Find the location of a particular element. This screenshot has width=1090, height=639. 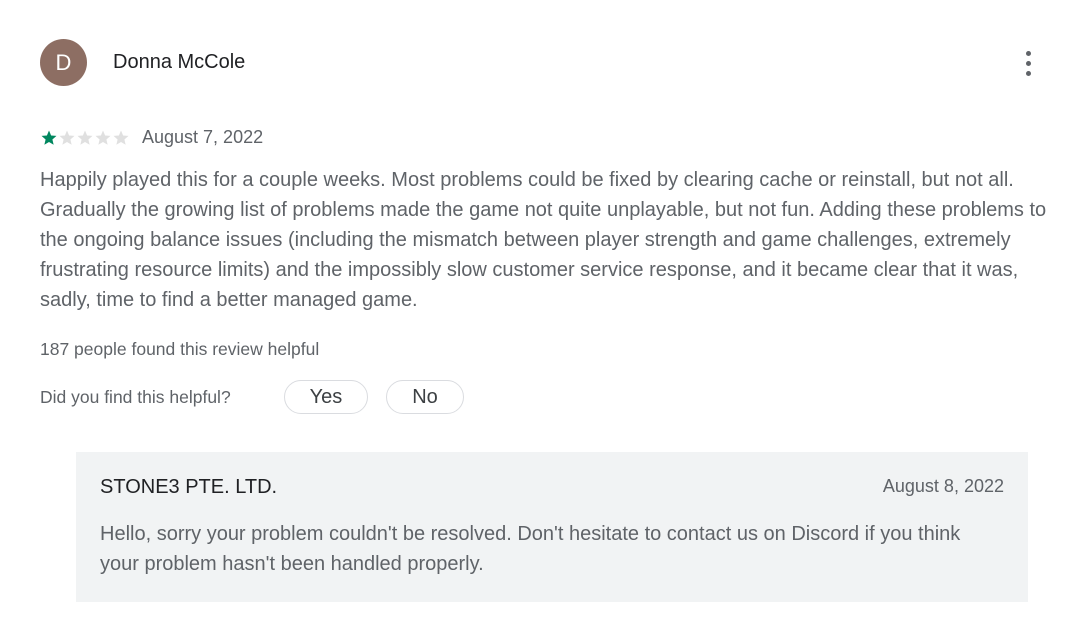

more-options-button is located at coordinates (1028, 63).